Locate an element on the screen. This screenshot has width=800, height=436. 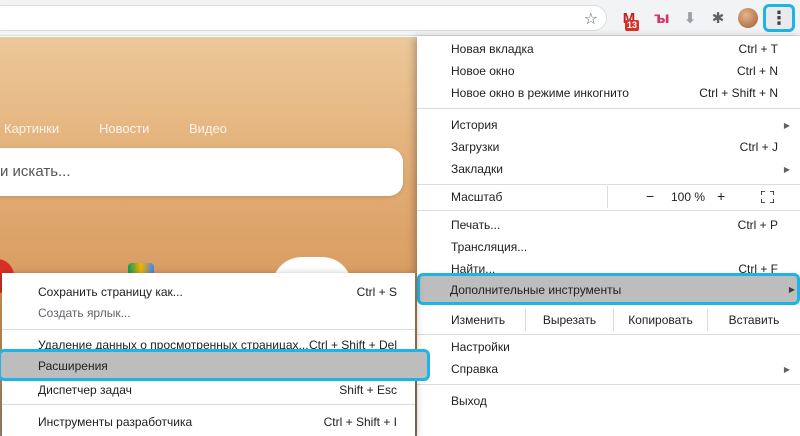
chrome-menu-button: ⋮ is located at coordinates (779, 18).